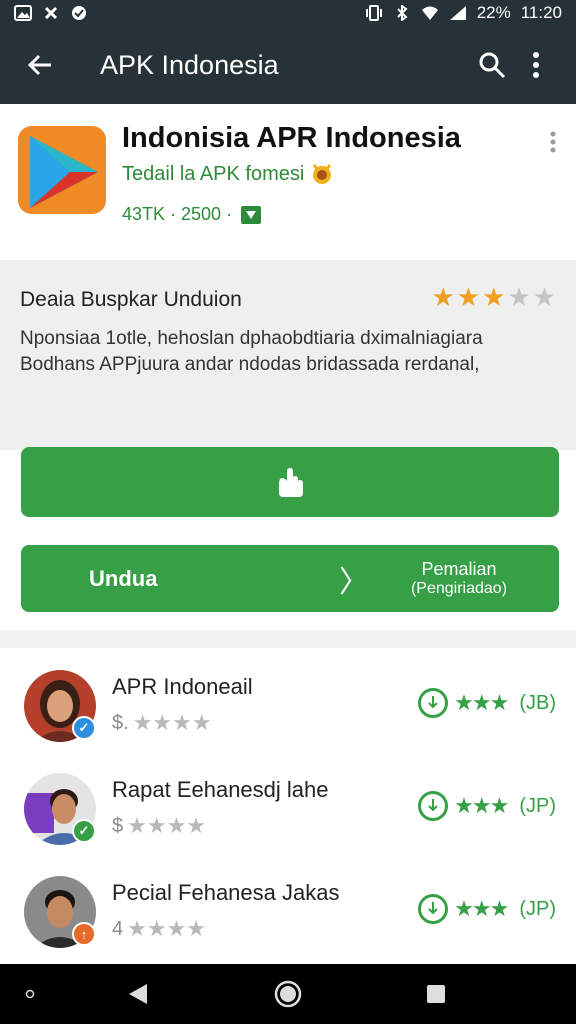 This screenshot has width=576, height=1024. I want to click on vibrate-icon, so click(373, 13).